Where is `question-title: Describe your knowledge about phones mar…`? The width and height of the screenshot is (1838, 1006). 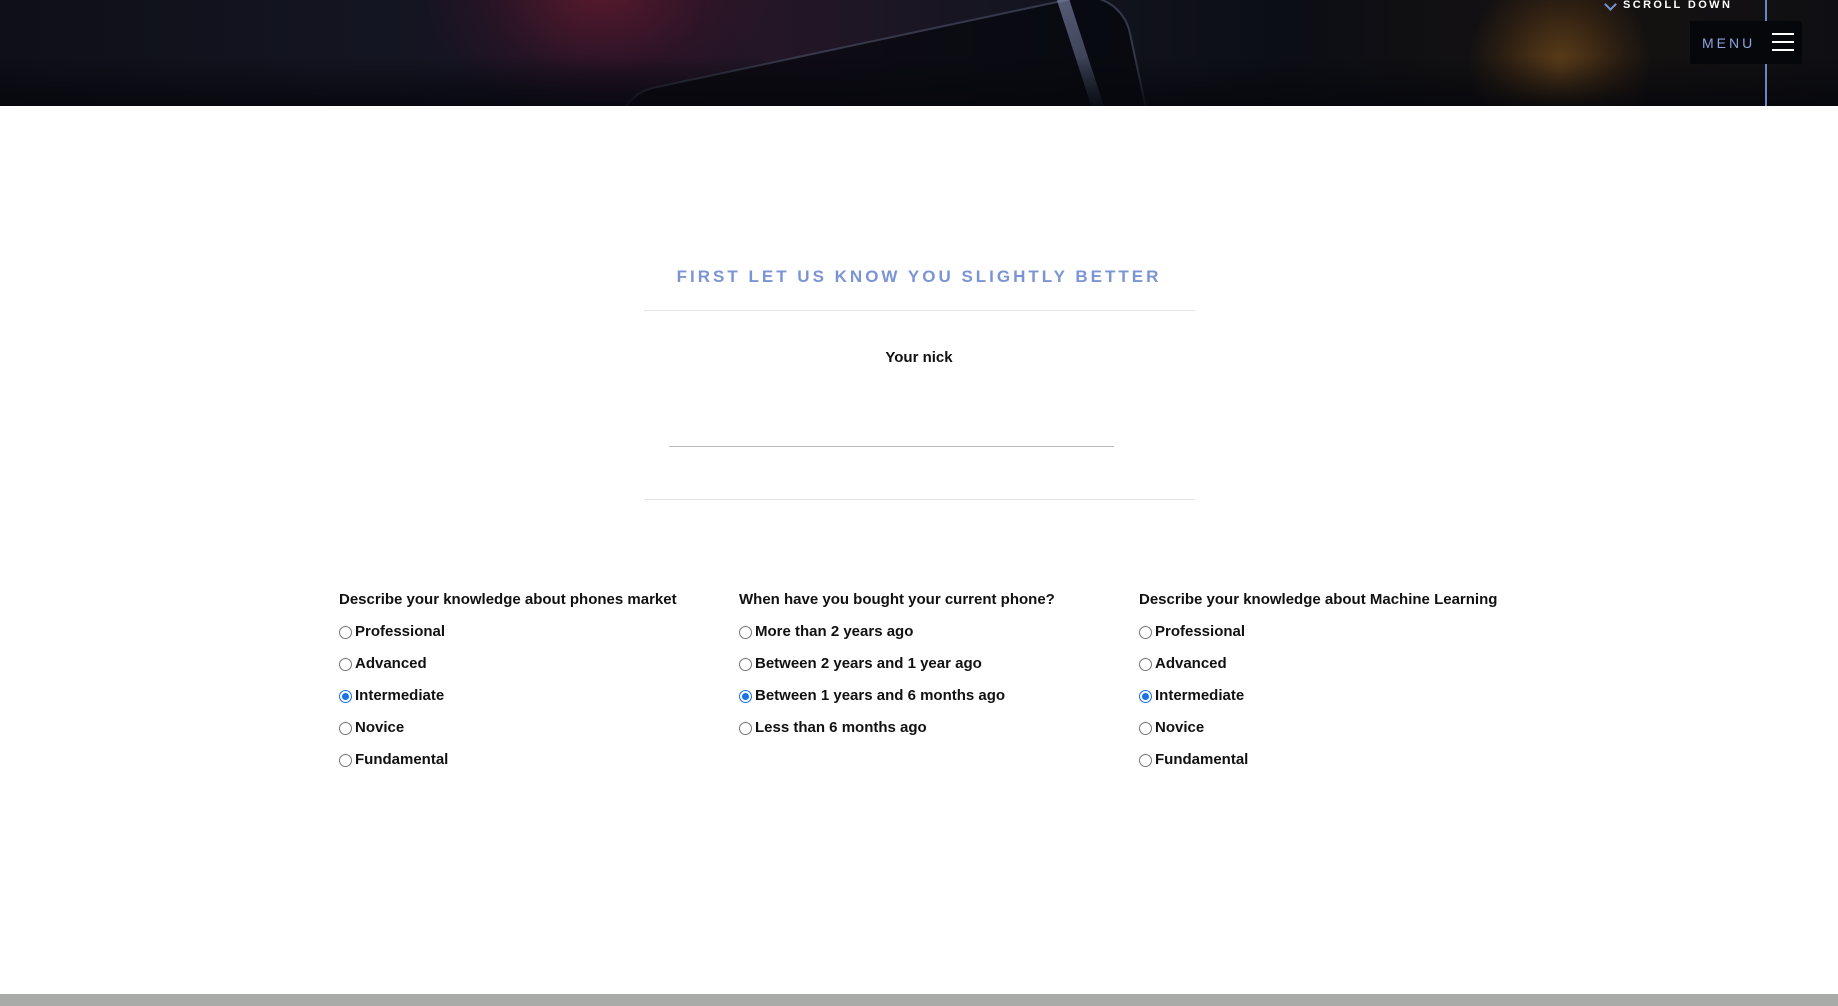
question-title: Describe your knowledge about phones mar… is located at coordinates (508, 599).